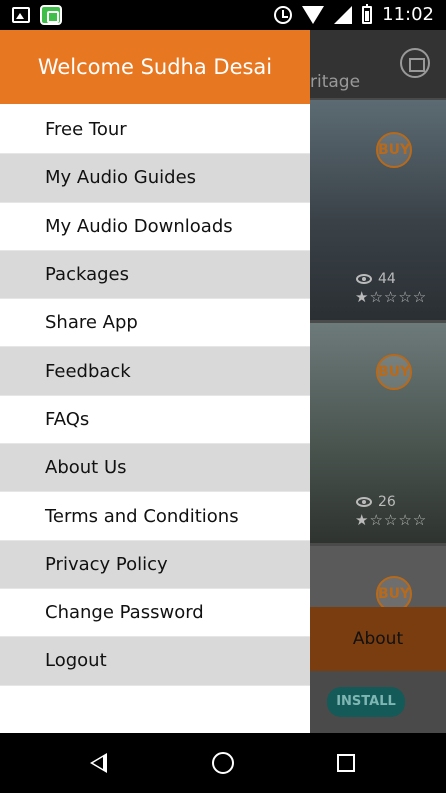 This screenshot has width=446, height=793. I want to click on menu-item-packages: Packages, so click(155, 275).